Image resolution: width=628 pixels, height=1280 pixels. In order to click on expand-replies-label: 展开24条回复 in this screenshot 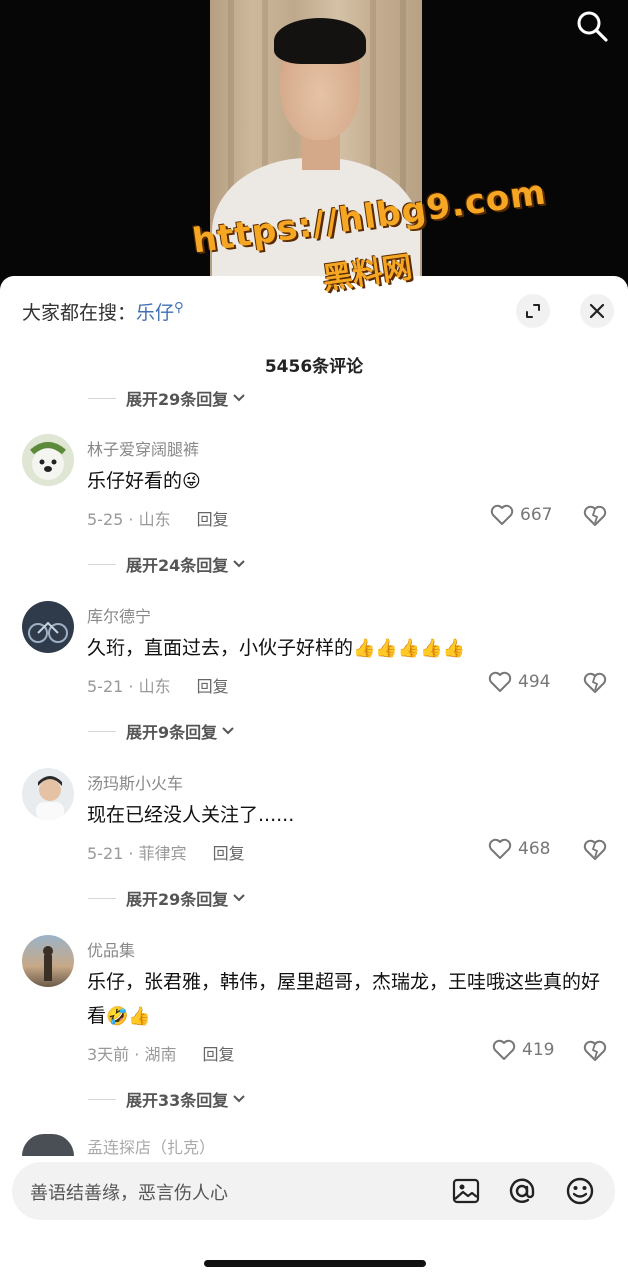, I will do `click(177, 565)`.